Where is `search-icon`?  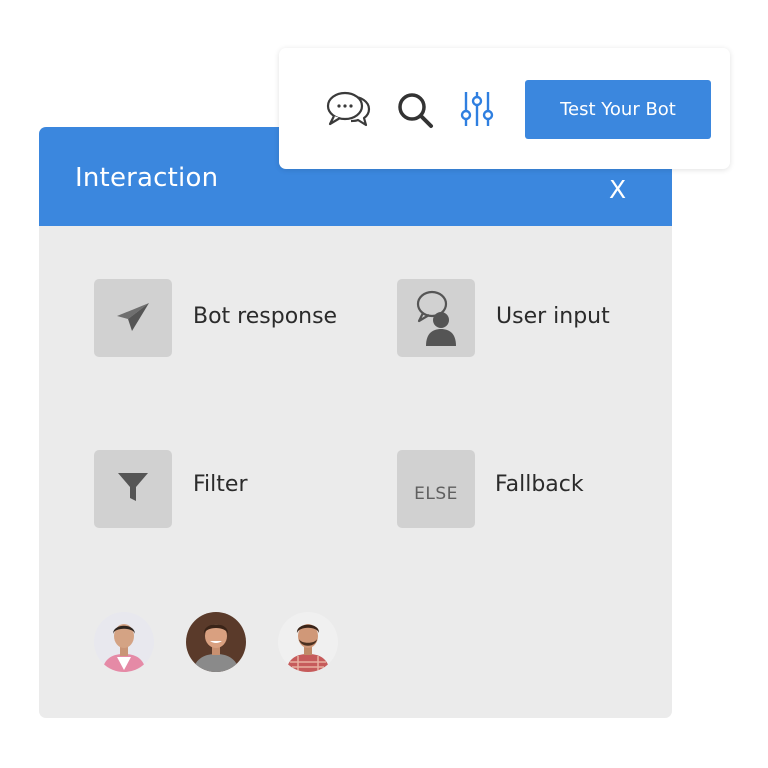 search-icon is located at coordinates (415, 110).